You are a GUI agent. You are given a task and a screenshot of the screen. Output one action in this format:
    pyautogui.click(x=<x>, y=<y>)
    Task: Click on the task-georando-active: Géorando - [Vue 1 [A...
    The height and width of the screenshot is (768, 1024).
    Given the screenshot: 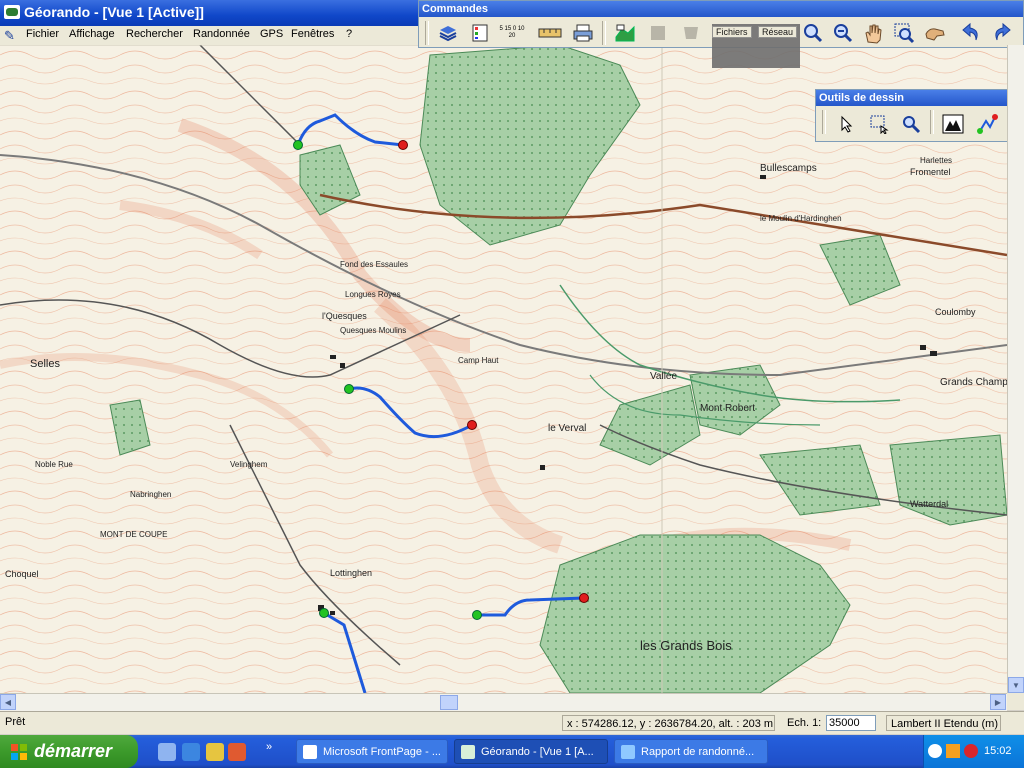 What is the action you would take?
    pyautogui.click(x=531, y=751)
    